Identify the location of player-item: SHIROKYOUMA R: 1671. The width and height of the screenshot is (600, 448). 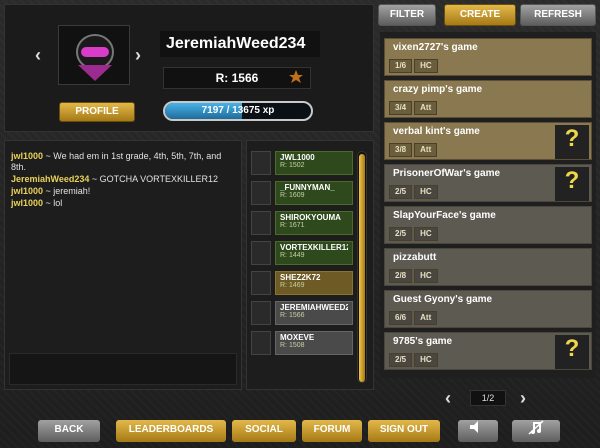
(302, 224).